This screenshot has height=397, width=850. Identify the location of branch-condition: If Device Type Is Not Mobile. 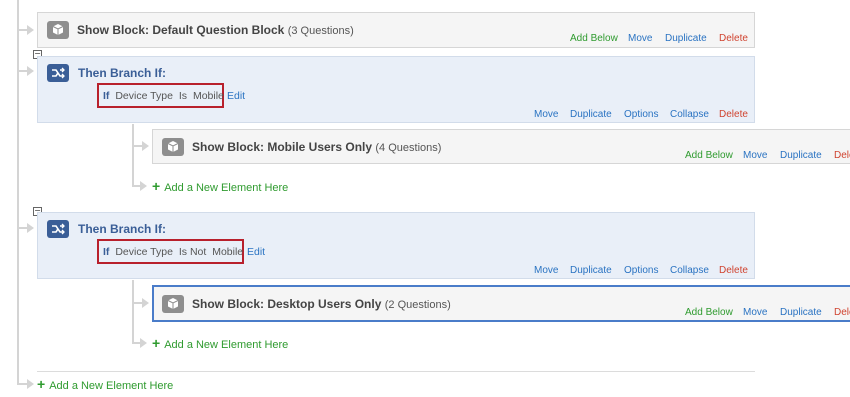
(173, 252).